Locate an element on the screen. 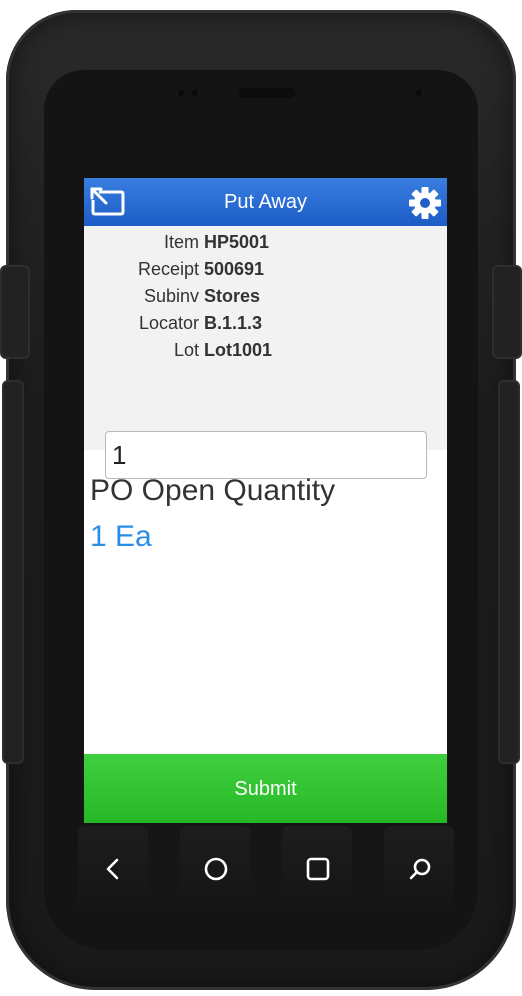  nav-home-button is located at coordinates (215, 869).